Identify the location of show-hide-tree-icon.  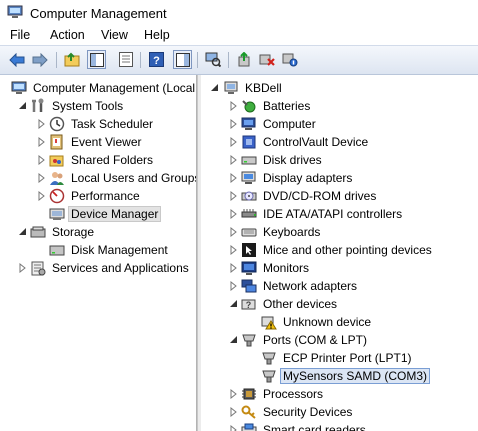
(96, 59).